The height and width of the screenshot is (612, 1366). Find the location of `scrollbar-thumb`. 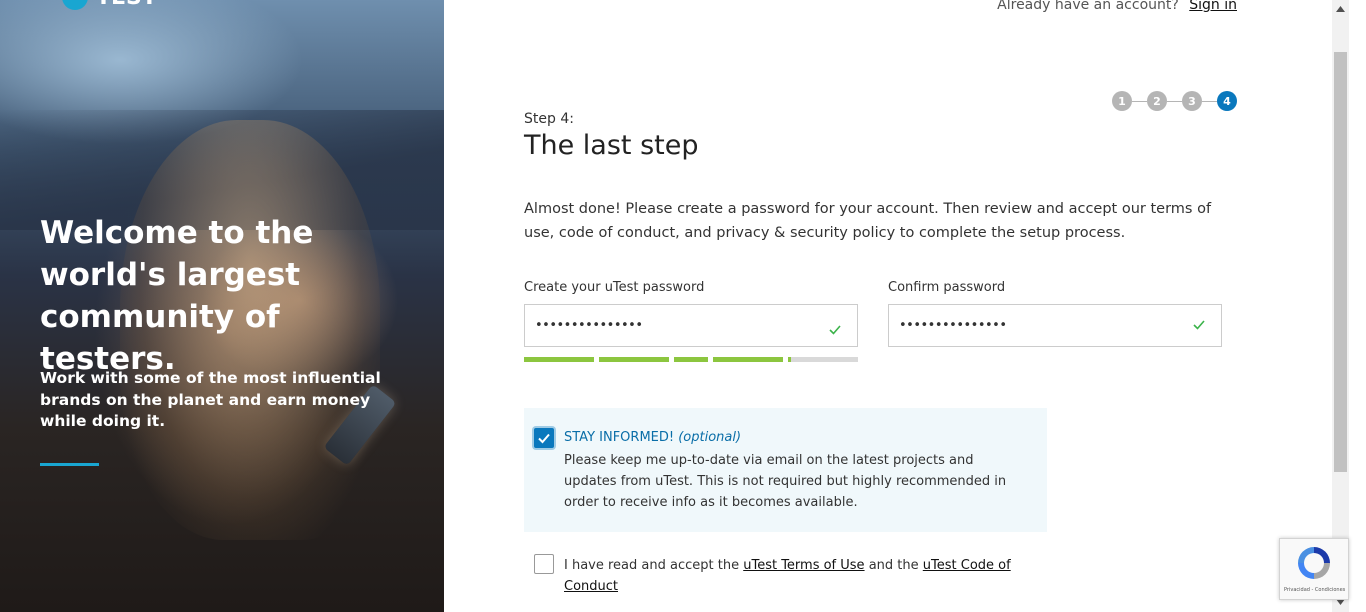

scrollbar-thumb is located at coordinates (1340, 262).